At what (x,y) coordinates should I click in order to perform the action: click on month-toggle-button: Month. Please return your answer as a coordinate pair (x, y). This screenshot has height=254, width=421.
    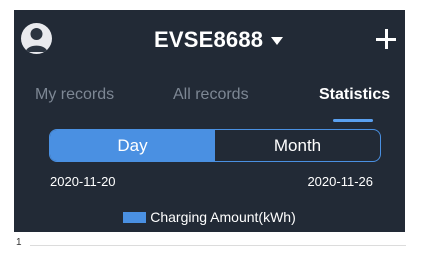
    Looking at the image, I should click on (297, 145).